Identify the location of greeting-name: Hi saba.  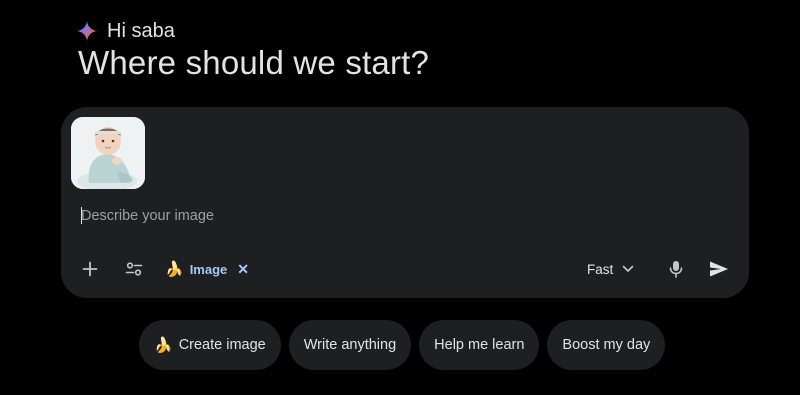
(141, 30).